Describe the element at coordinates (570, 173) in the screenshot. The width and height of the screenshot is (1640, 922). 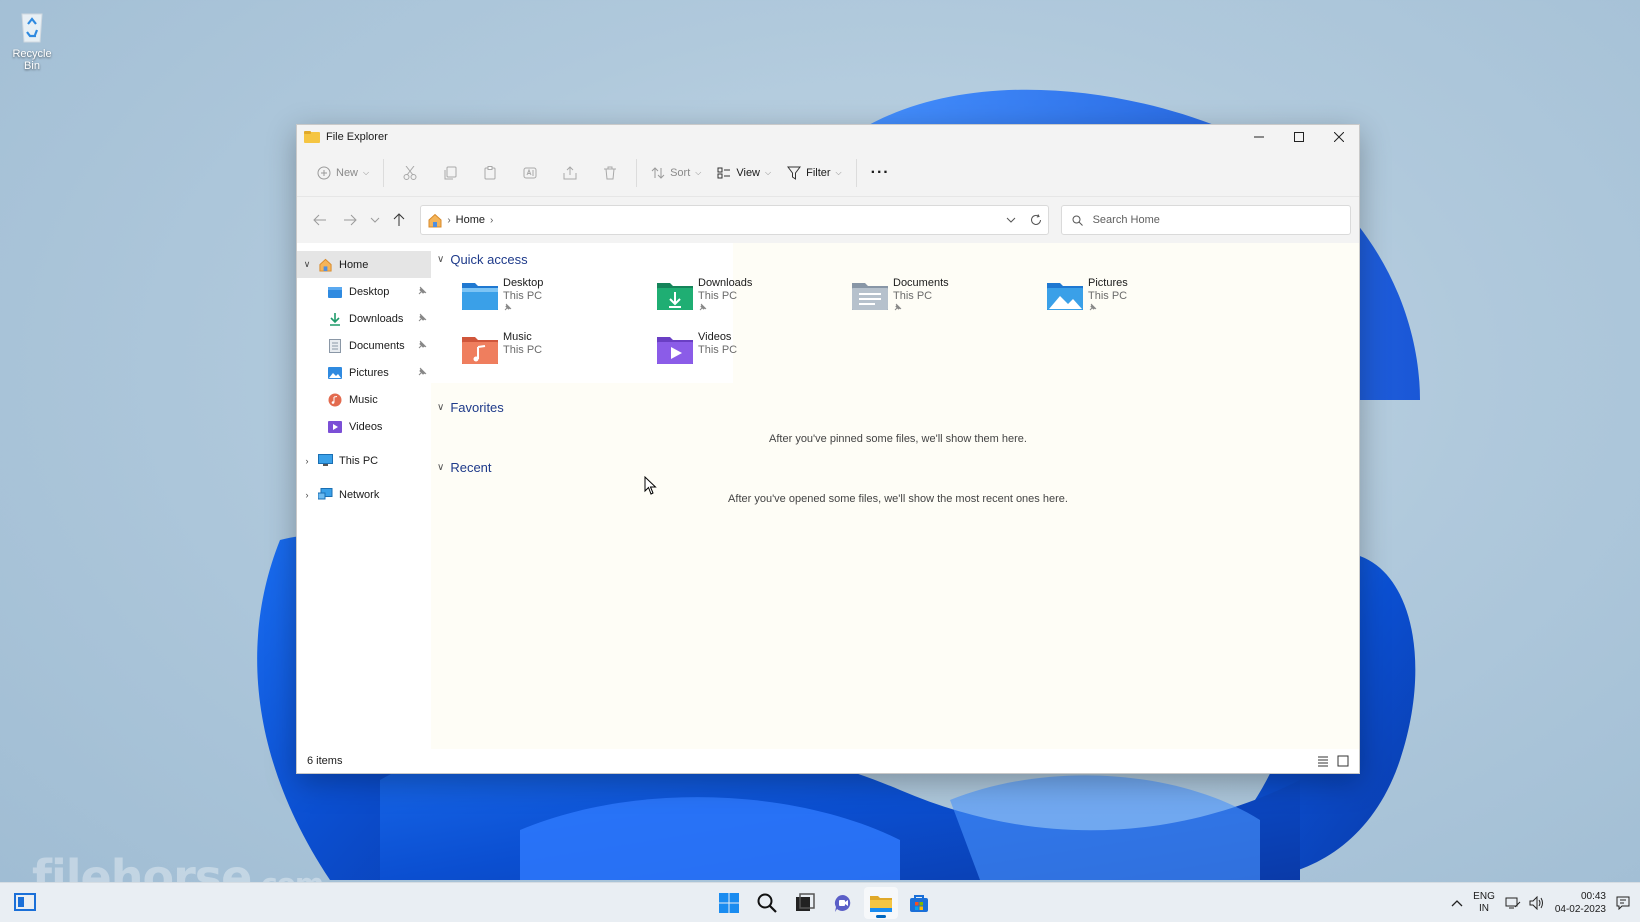
I see `share-button` at that location.